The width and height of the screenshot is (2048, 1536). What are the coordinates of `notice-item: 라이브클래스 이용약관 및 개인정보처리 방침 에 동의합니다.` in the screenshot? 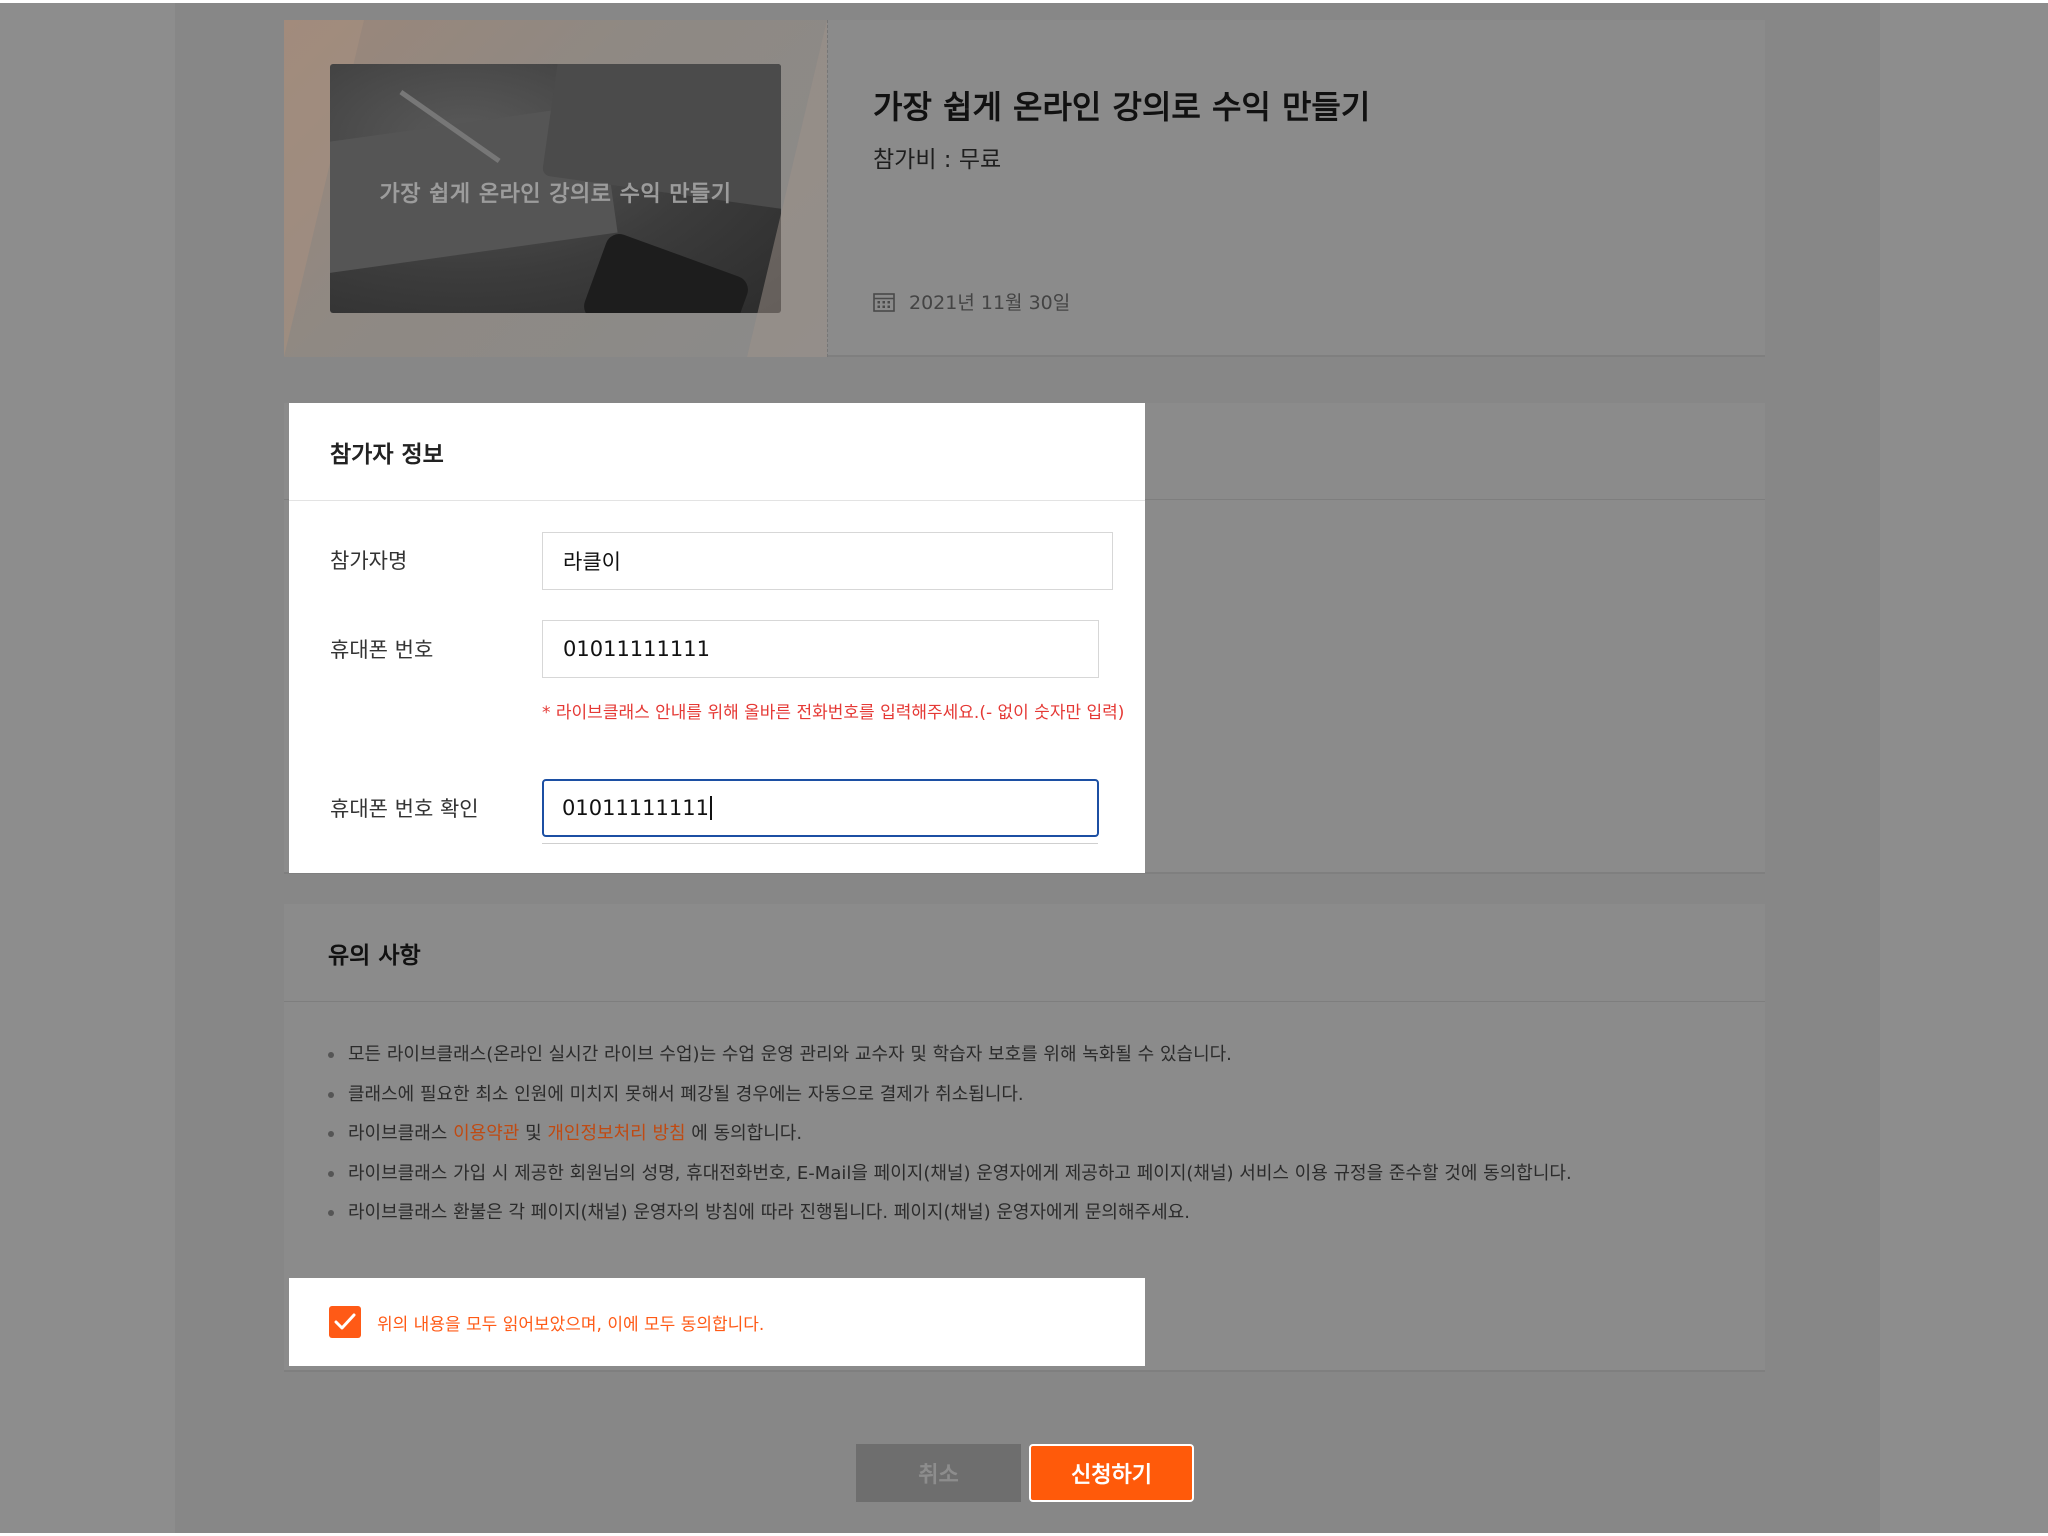 It's located at (950, 1140).